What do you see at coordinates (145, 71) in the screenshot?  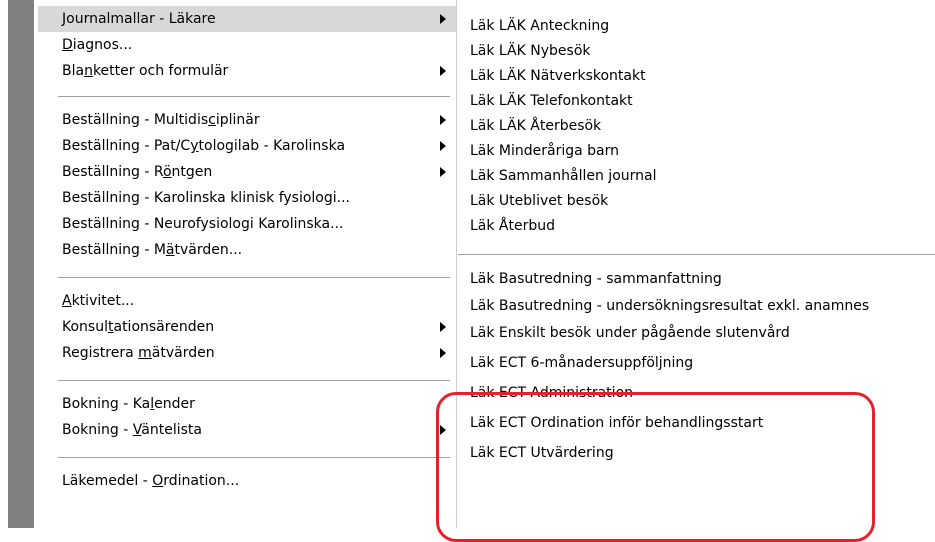 I see `menu-item-label: Blanketter och formulär` at bounding box center [145, 71].